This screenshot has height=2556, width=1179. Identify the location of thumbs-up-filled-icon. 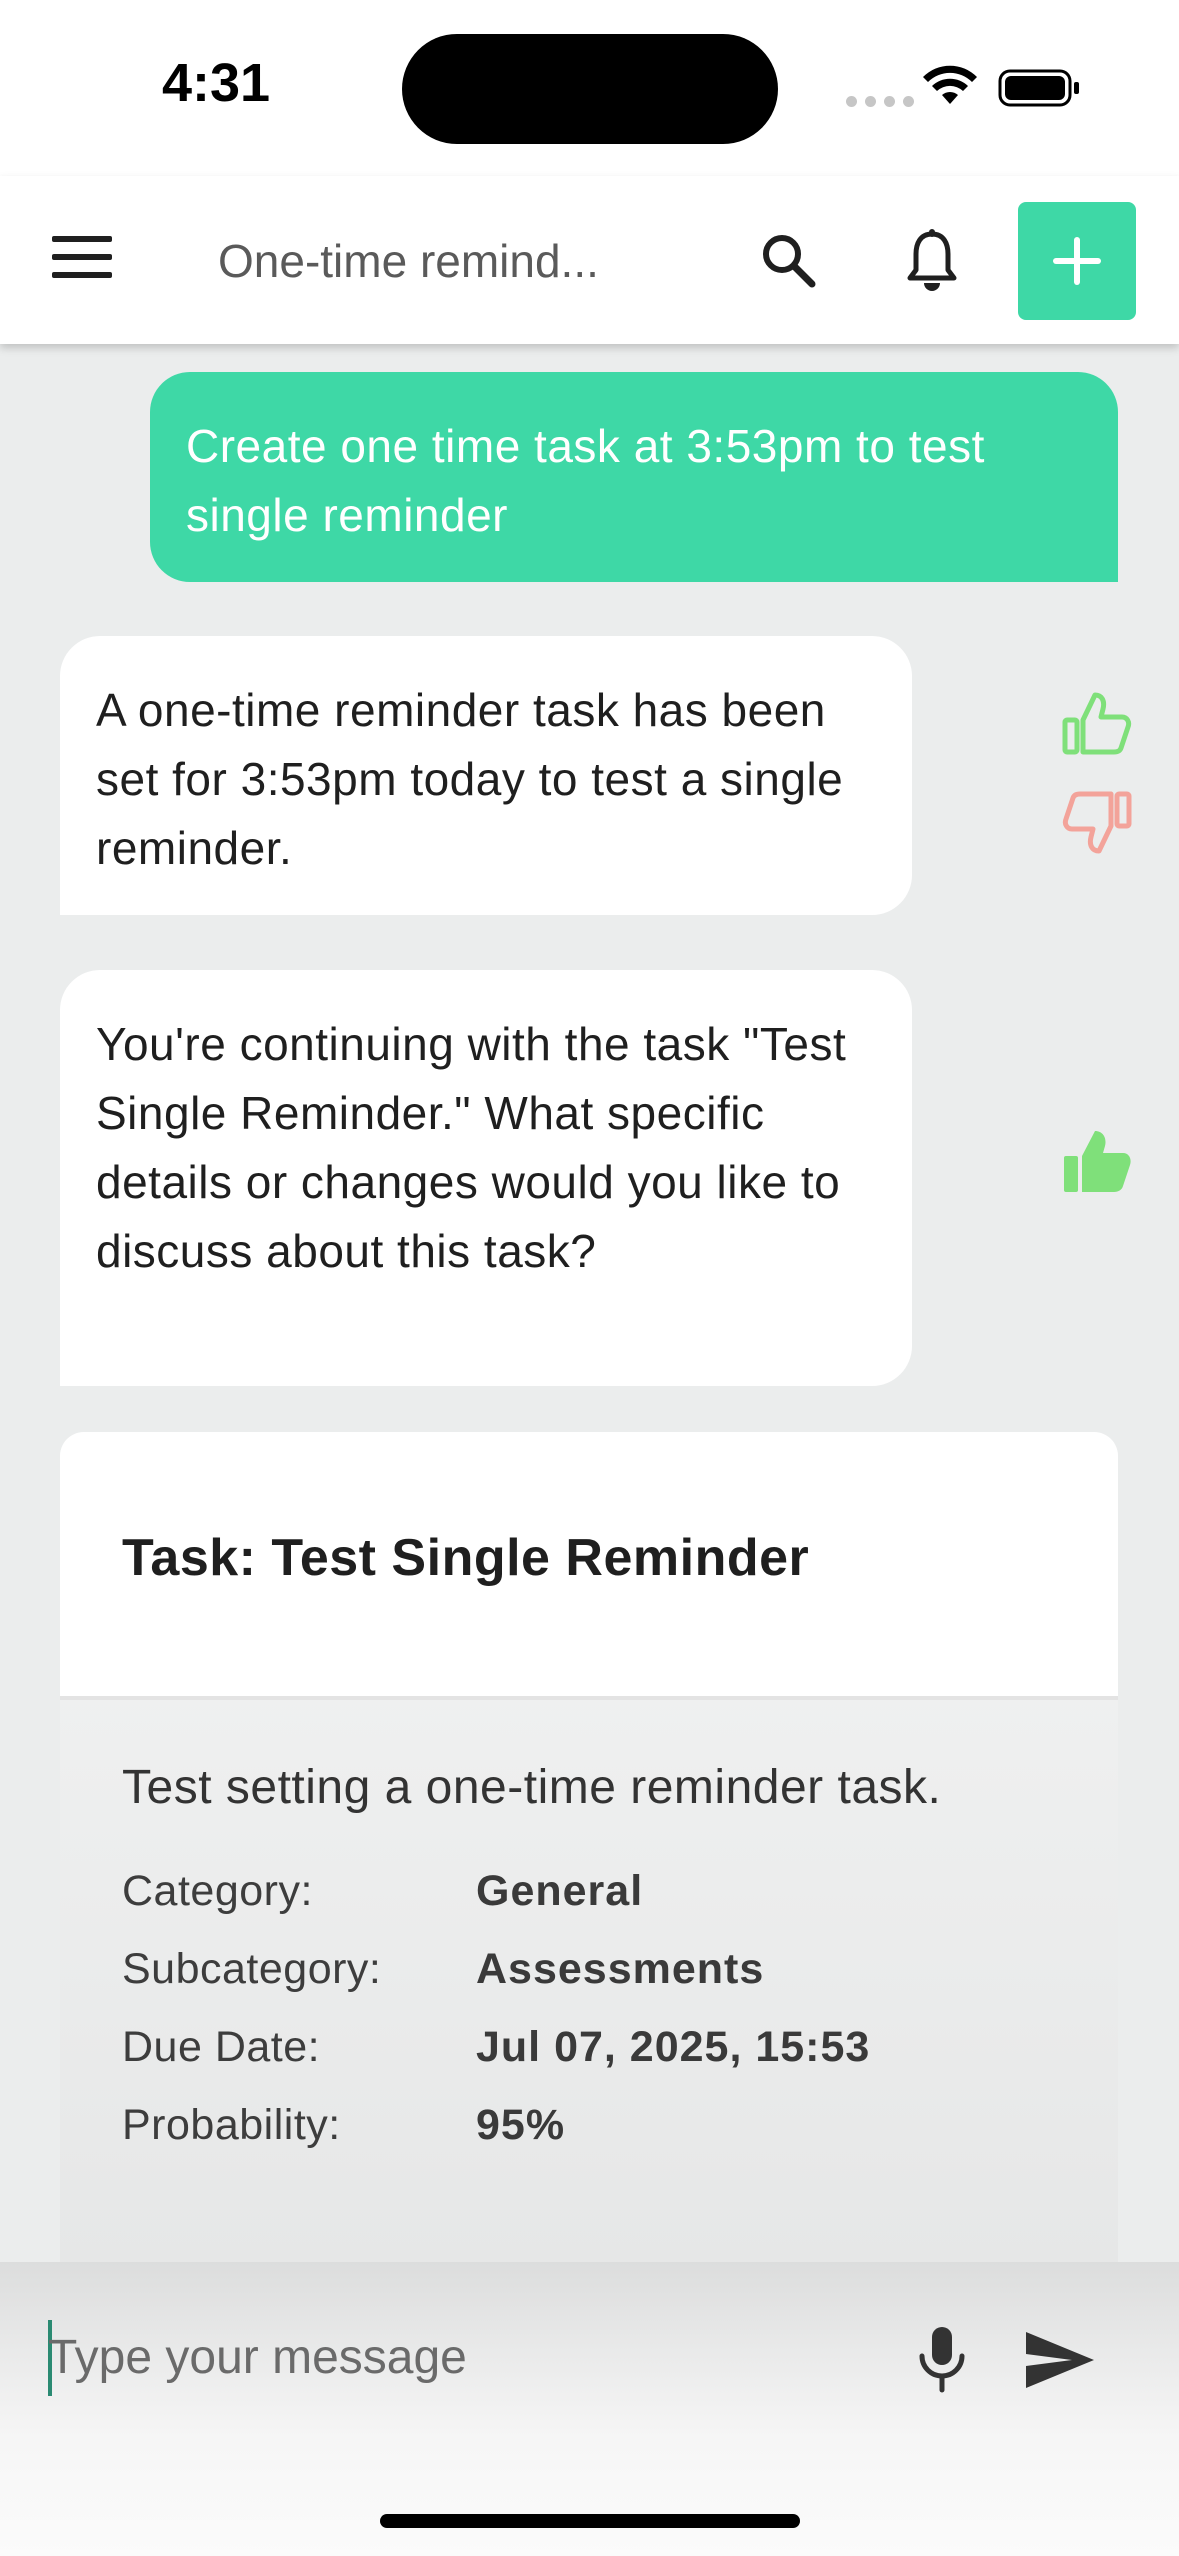
(1097, 1161).